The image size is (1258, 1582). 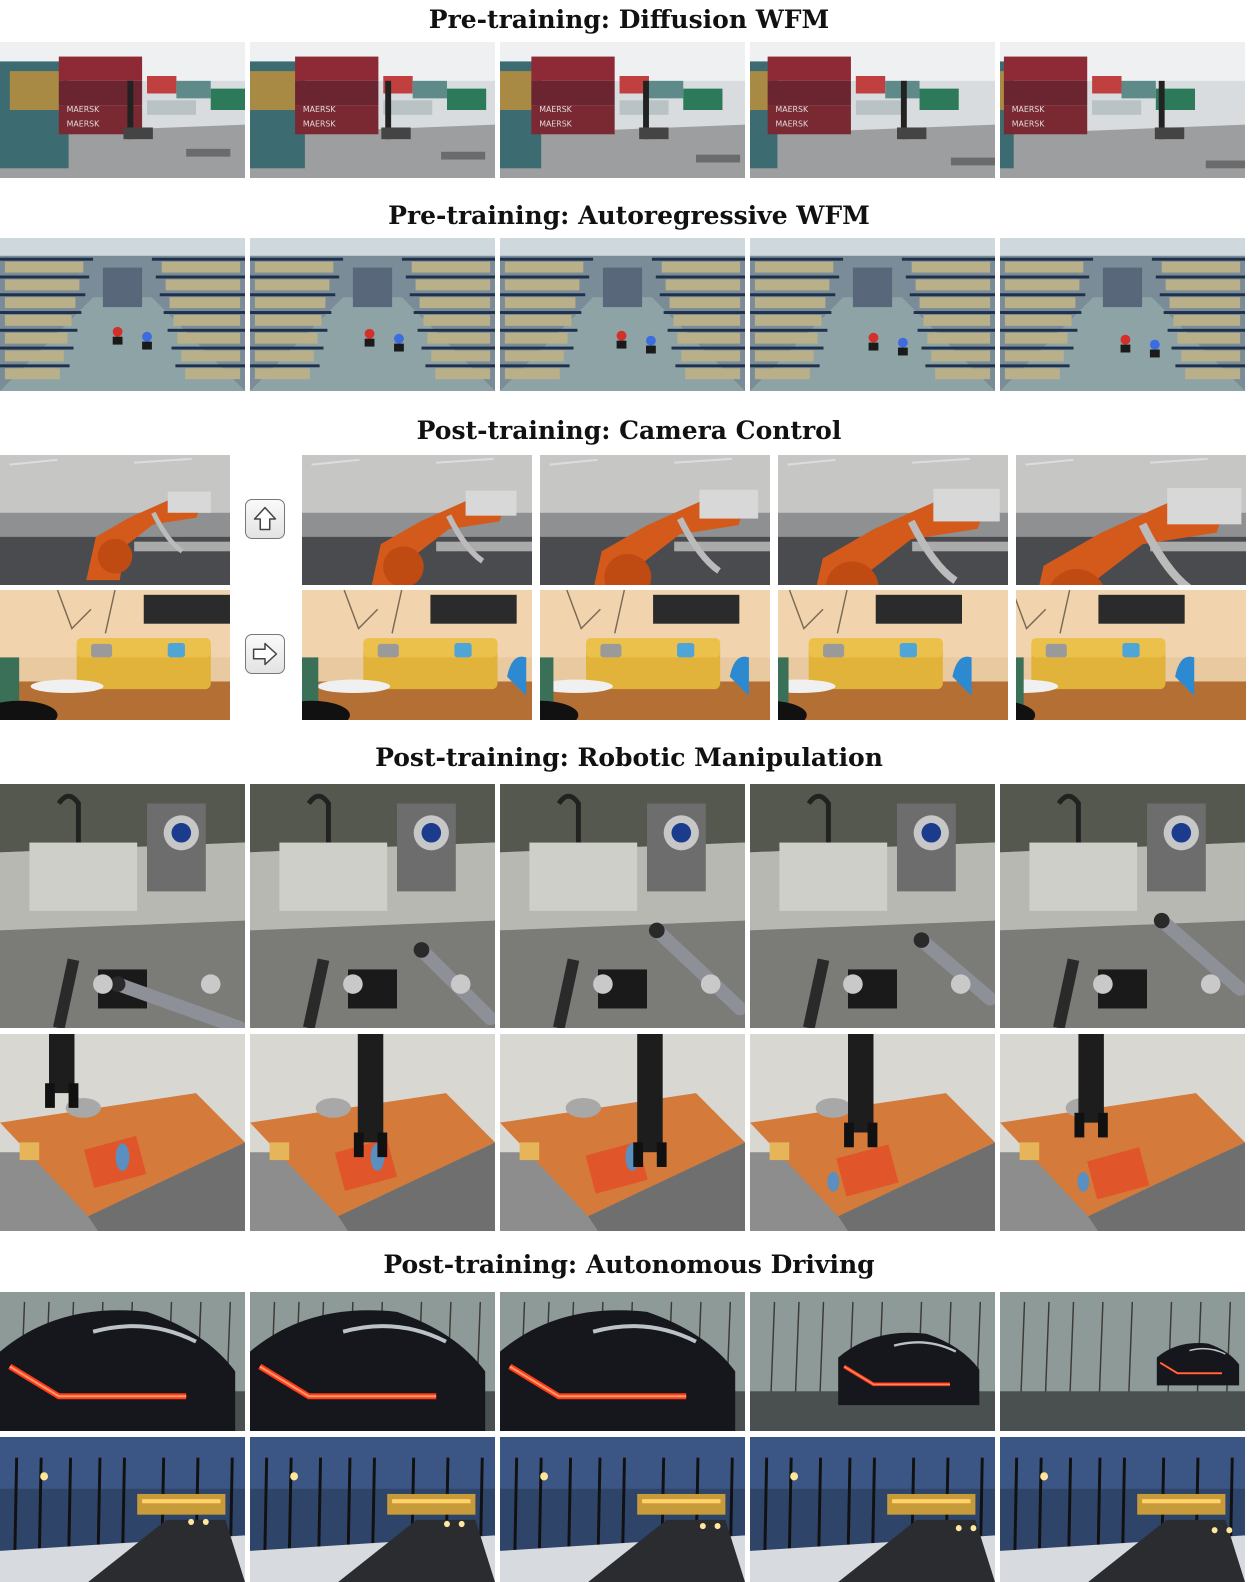 What do you see at coordinates (629, 757) in the screenshot?
I see `section-title-robotic-manipulation: Post-training: Robotic Manipulation` at bounding box center [629, 757].